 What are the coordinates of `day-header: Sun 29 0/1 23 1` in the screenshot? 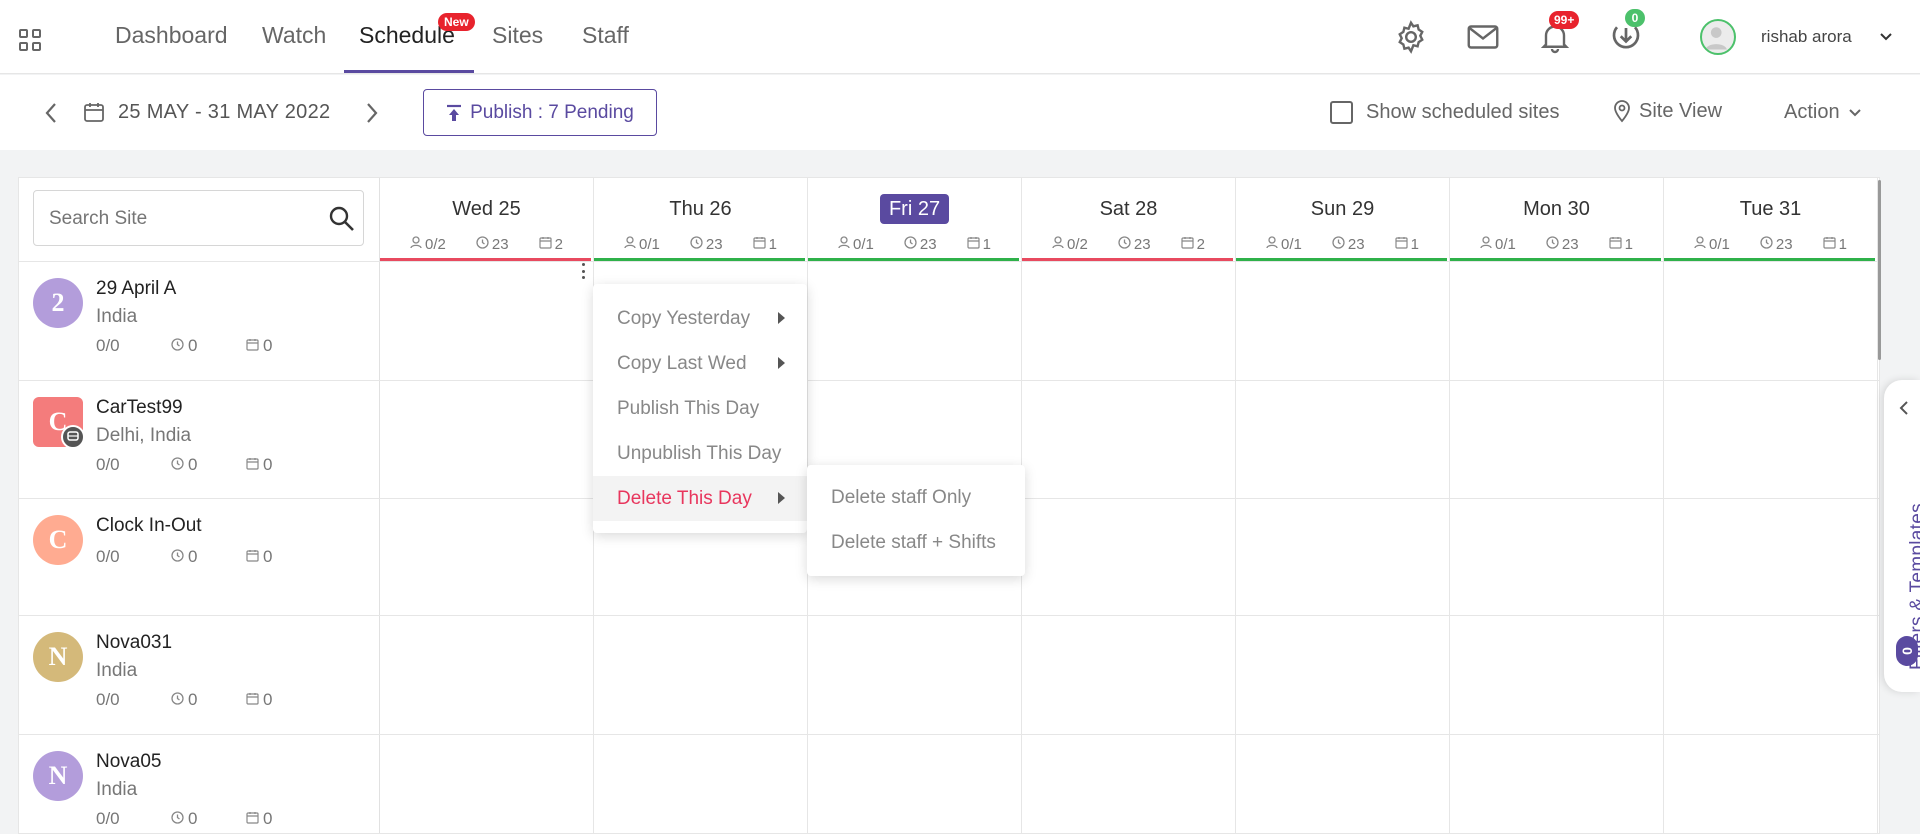 It's located at (1343, 219).